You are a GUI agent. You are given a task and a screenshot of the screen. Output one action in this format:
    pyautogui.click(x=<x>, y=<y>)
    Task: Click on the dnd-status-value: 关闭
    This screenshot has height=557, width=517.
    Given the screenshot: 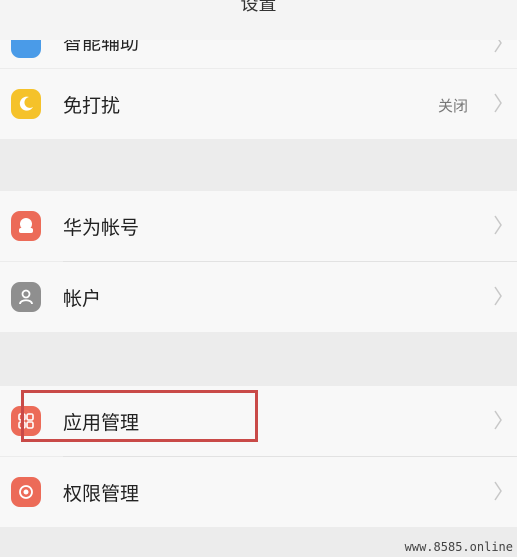 What is the action you would take?
    pyautogui.click(x=452, y=106)
    